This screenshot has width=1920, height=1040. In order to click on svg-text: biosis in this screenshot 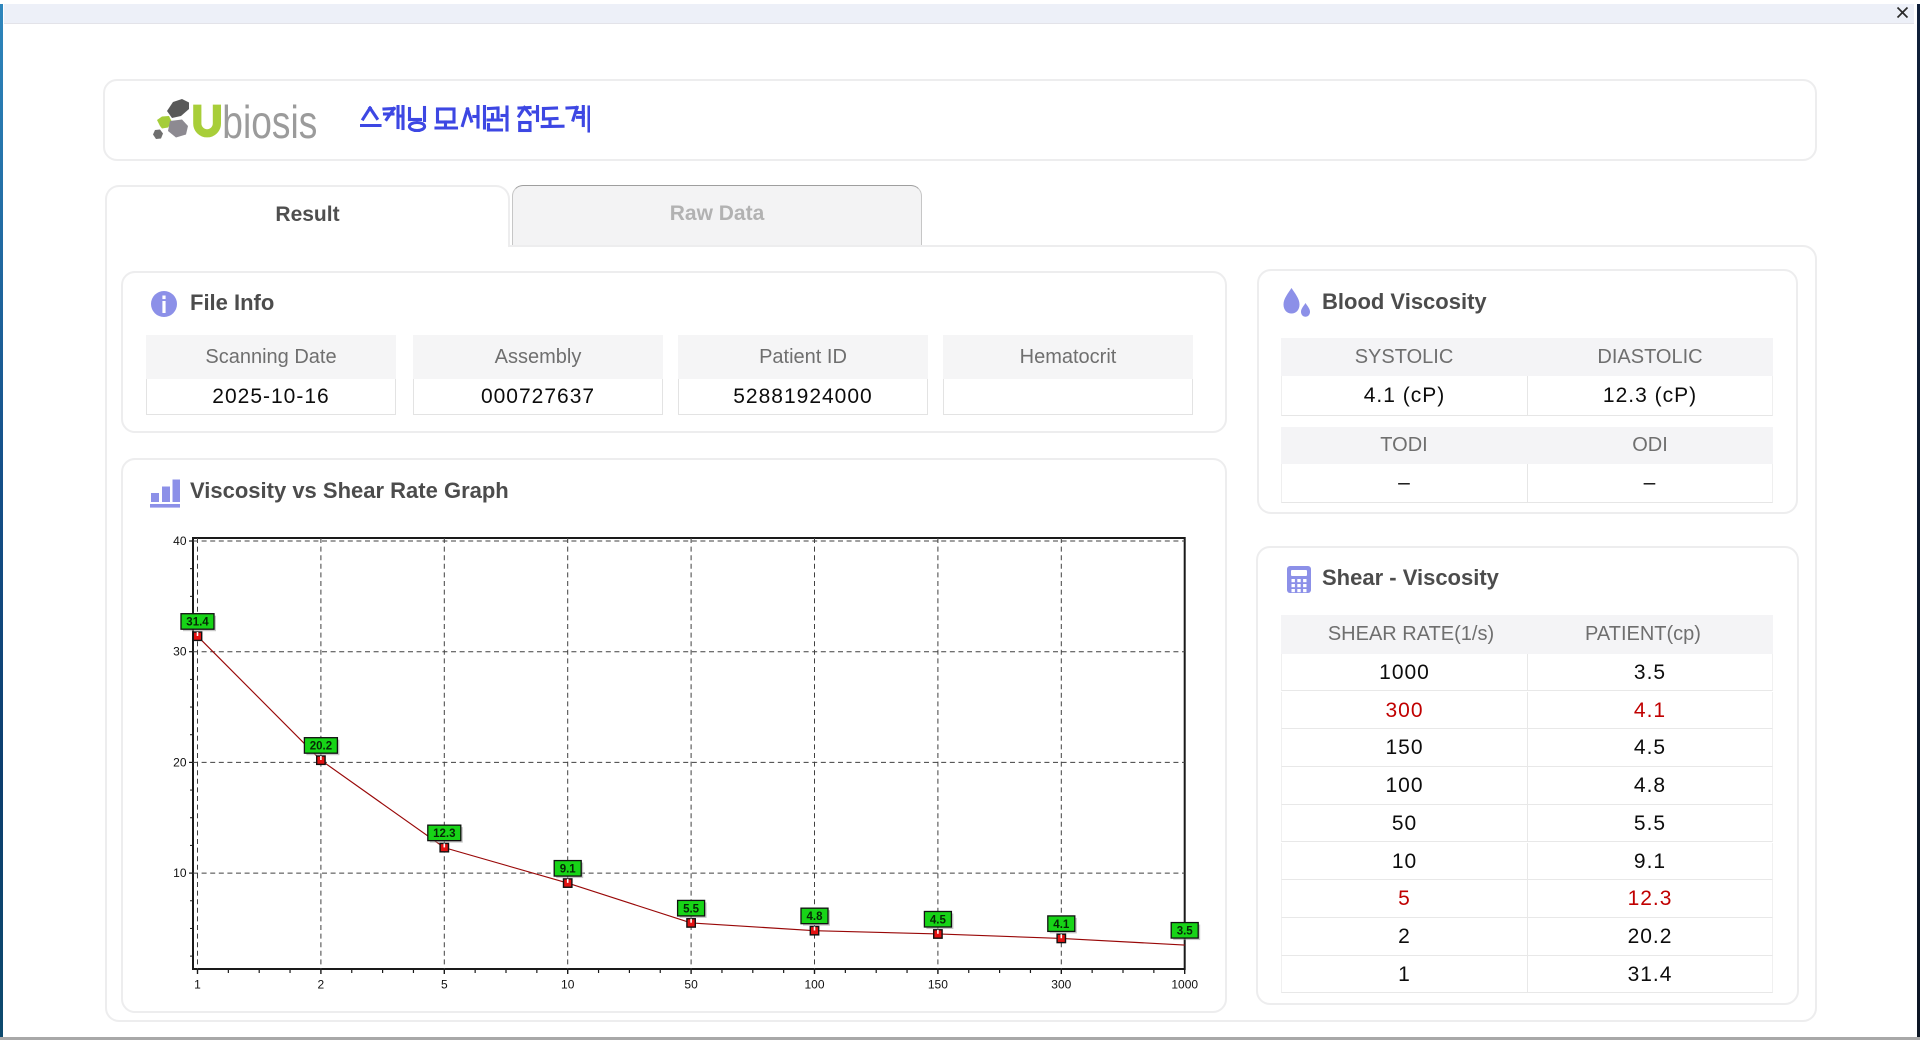, I will do `click(269, 121)`.